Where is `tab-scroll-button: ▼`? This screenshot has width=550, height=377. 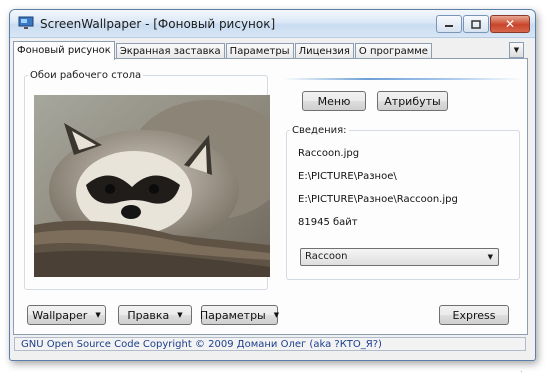
tab-scroll-button: ▼ is located at coordinates (516, 50).